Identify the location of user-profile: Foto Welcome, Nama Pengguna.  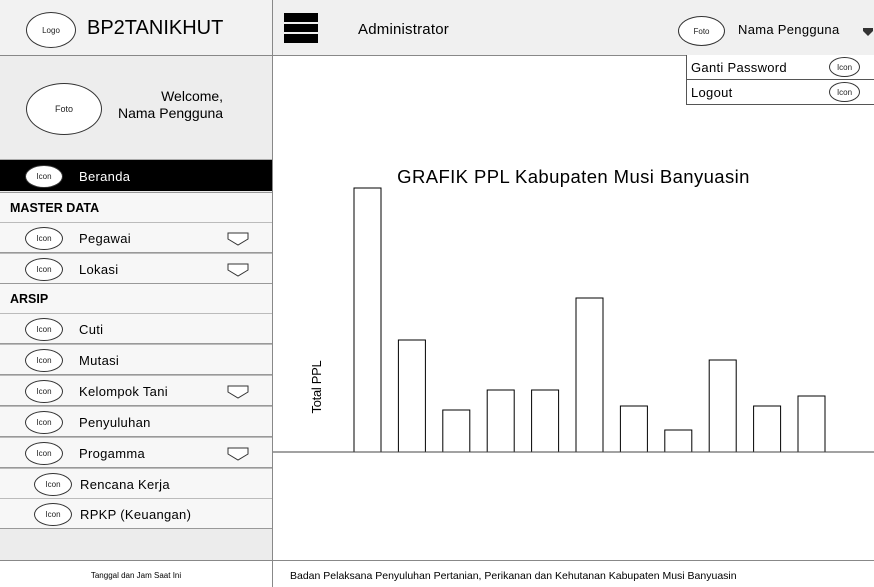
(136, 108).